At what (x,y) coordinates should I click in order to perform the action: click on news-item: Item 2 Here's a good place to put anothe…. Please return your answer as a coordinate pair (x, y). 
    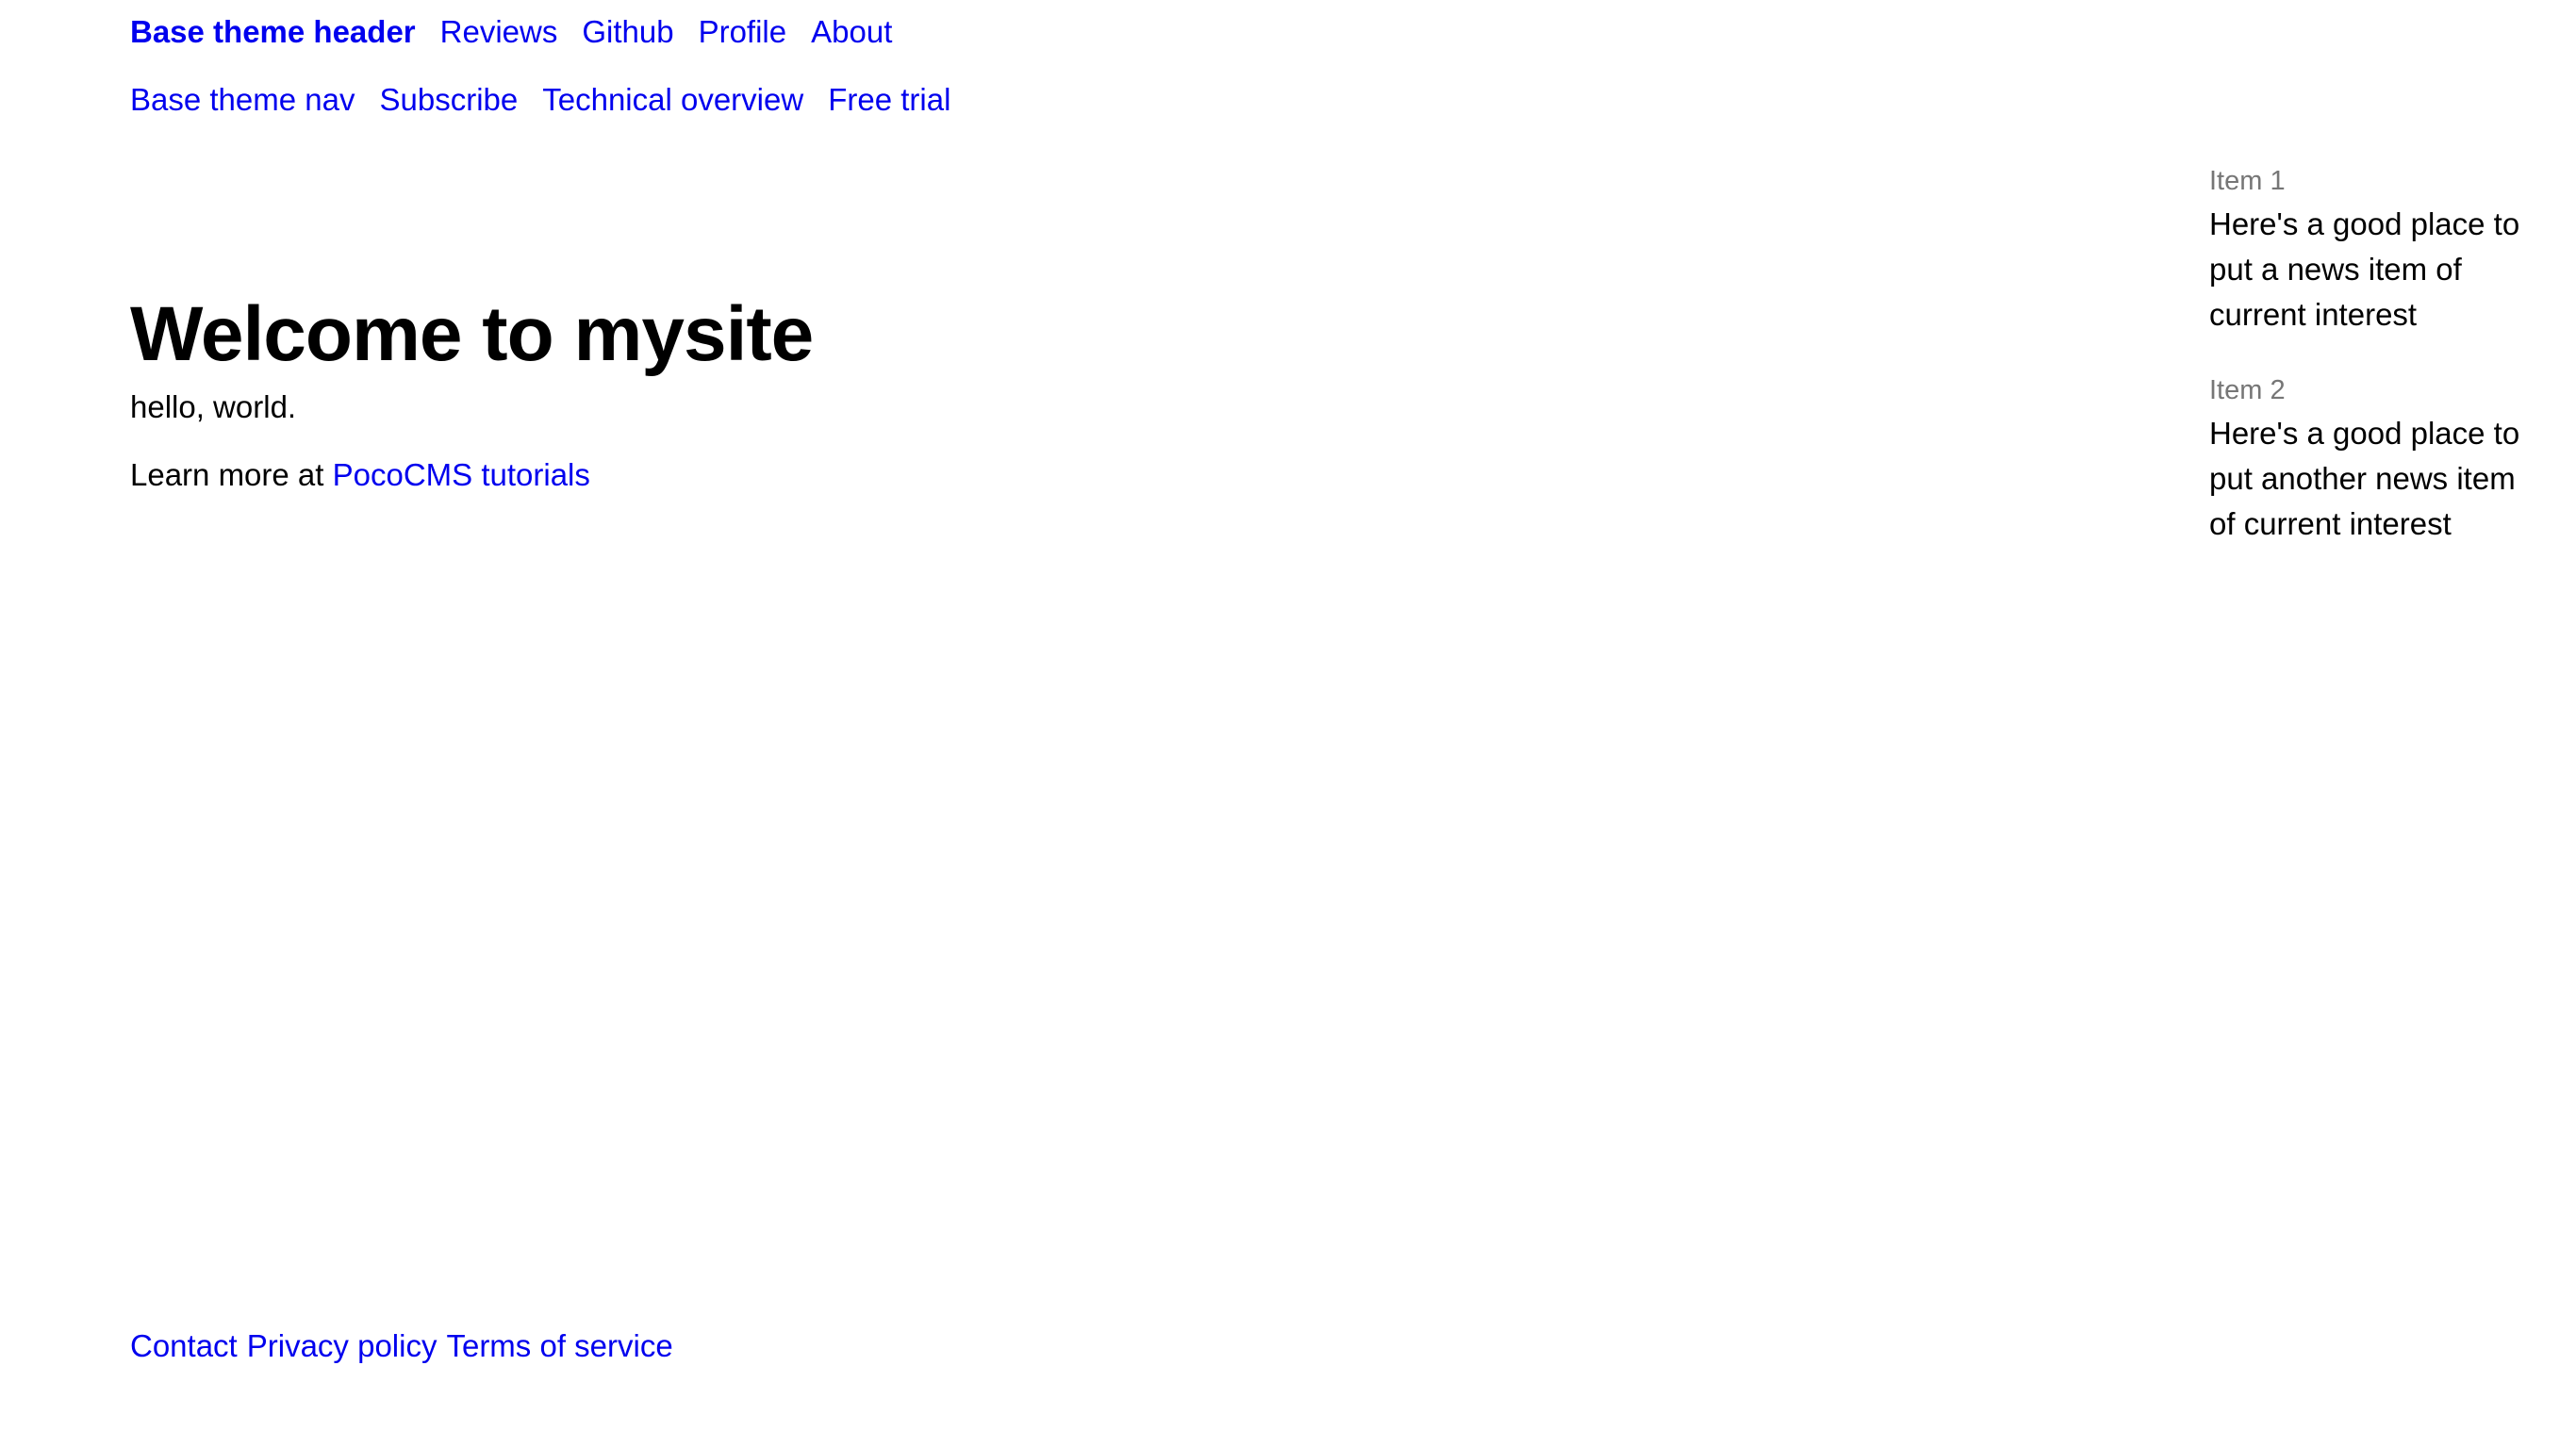
    Looking at the image, I should click on (2379, 458).